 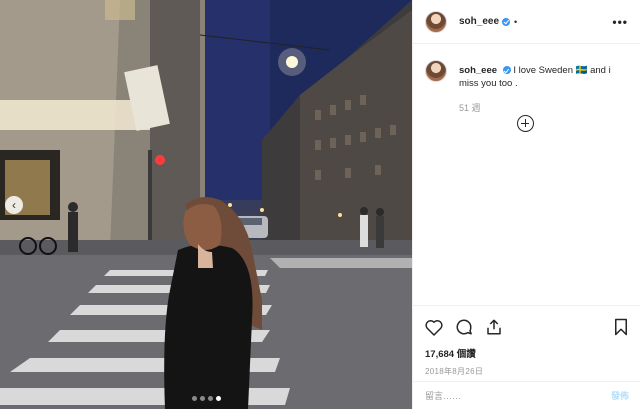 I want to click on header-username: soh_eee, so click(x=479, y=21).